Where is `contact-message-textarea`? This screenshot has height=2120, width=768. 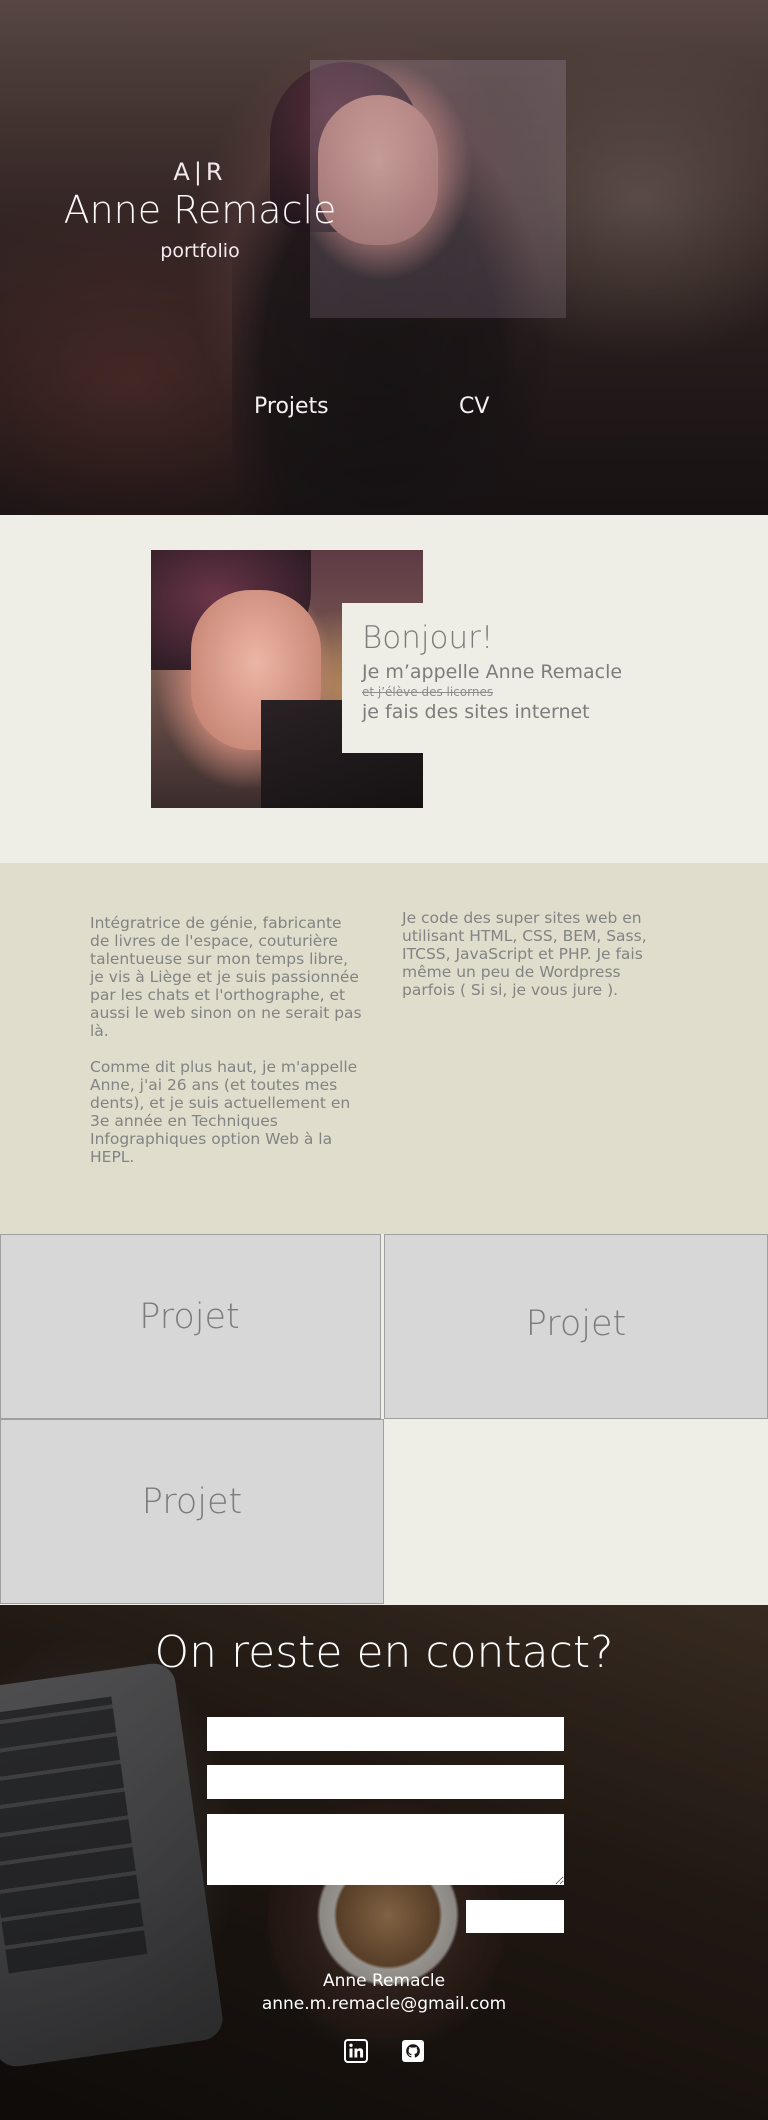
contact-message-textarea is located at coordinates (385, 1849).